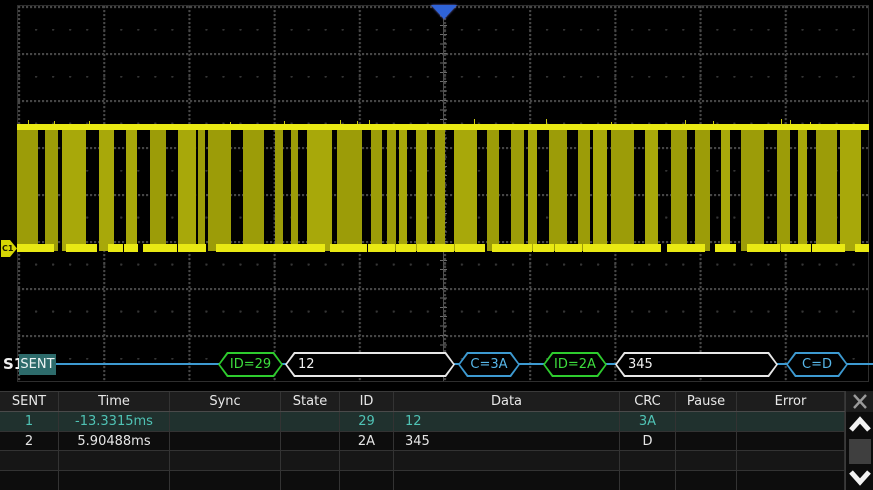 The height and width of the screenshot is (490, 873). I want to click on decode-frame-crc2-label: C=D, so click(817, 364).